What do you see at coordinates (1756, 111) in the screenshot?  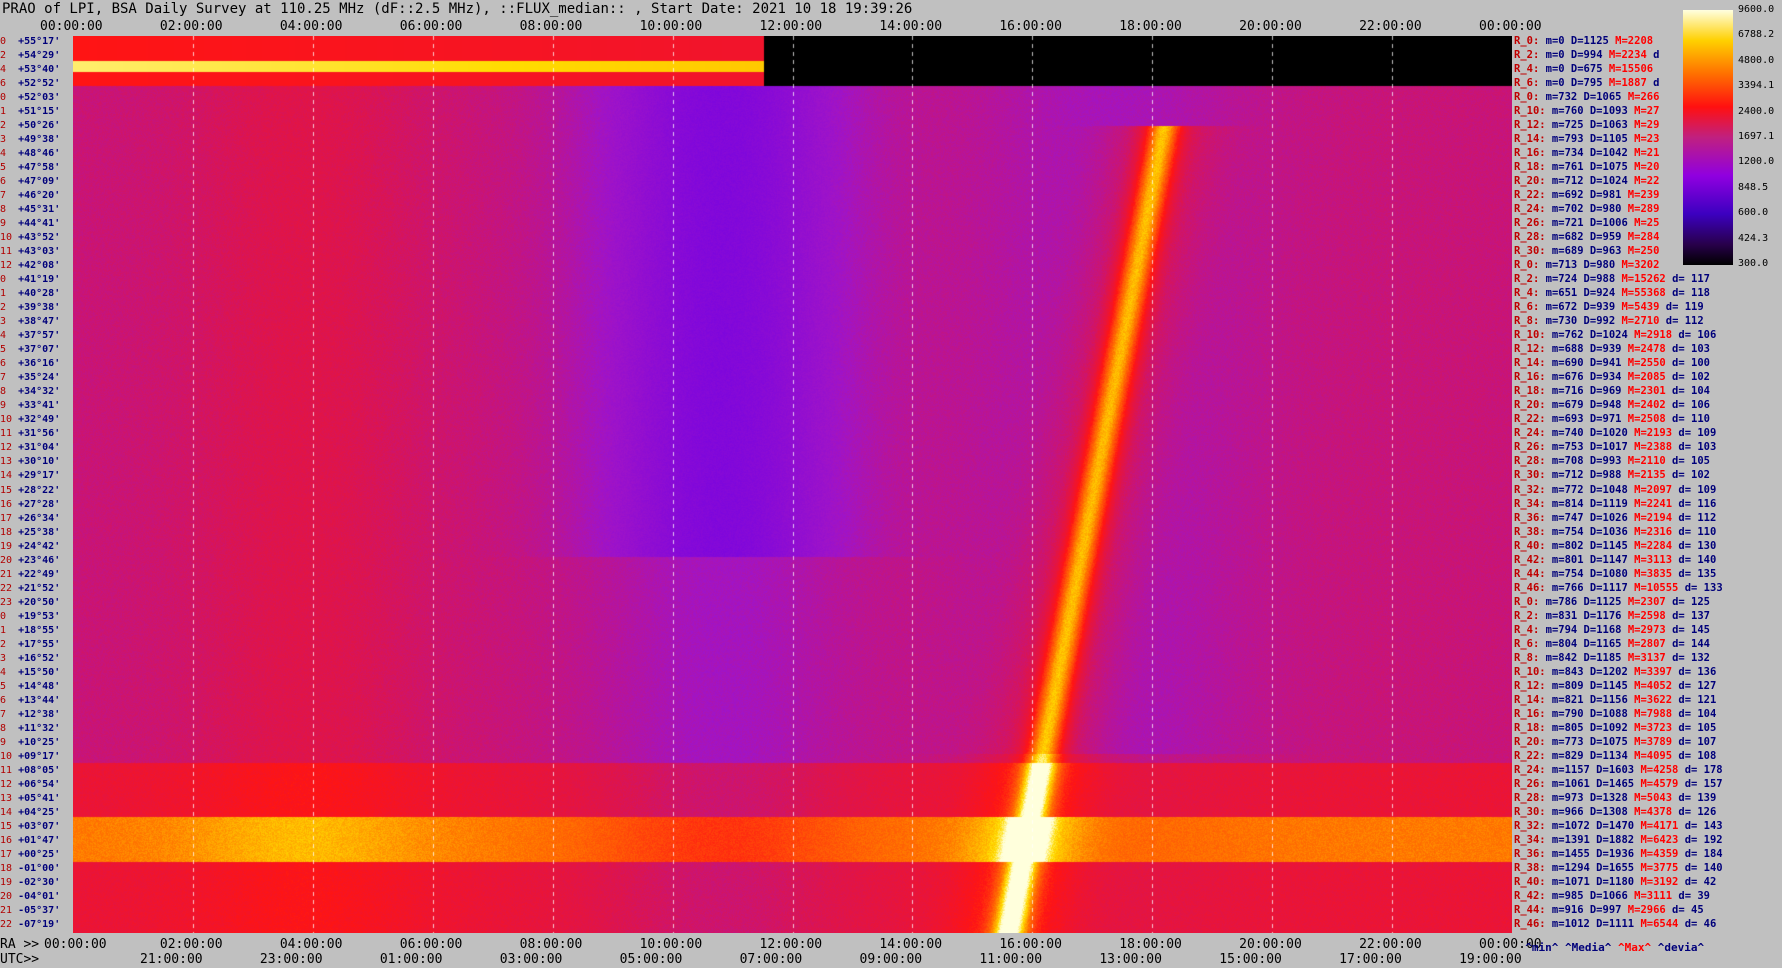 I see `colorbar-label: 2400.0` at bounding box center [1756, 111].